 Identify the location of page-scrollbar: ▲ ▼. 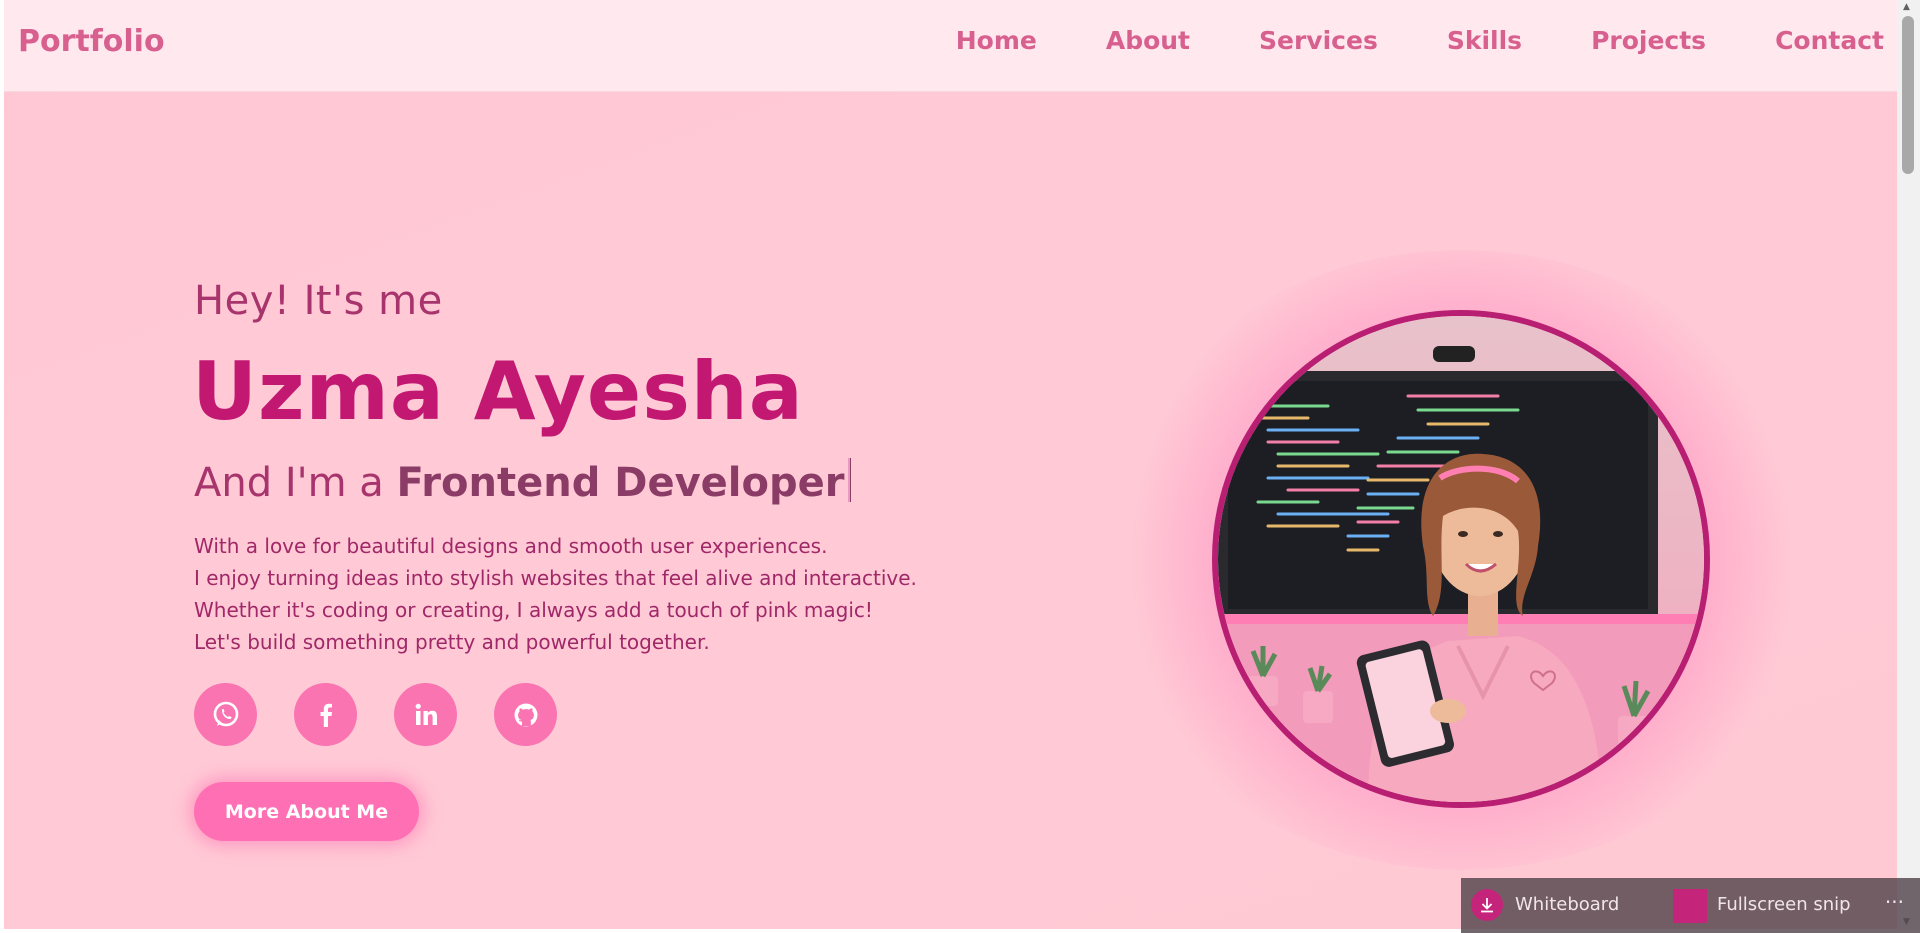
(1908, 464).